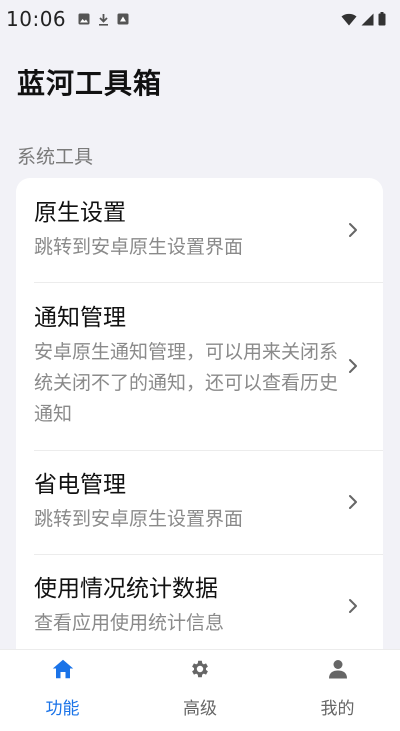 Image resolution: width=400 pixels, height=731 pixels. Describe the element at coordinates (349, 19) in the screenshot. I see `wifi-icon` at that location.